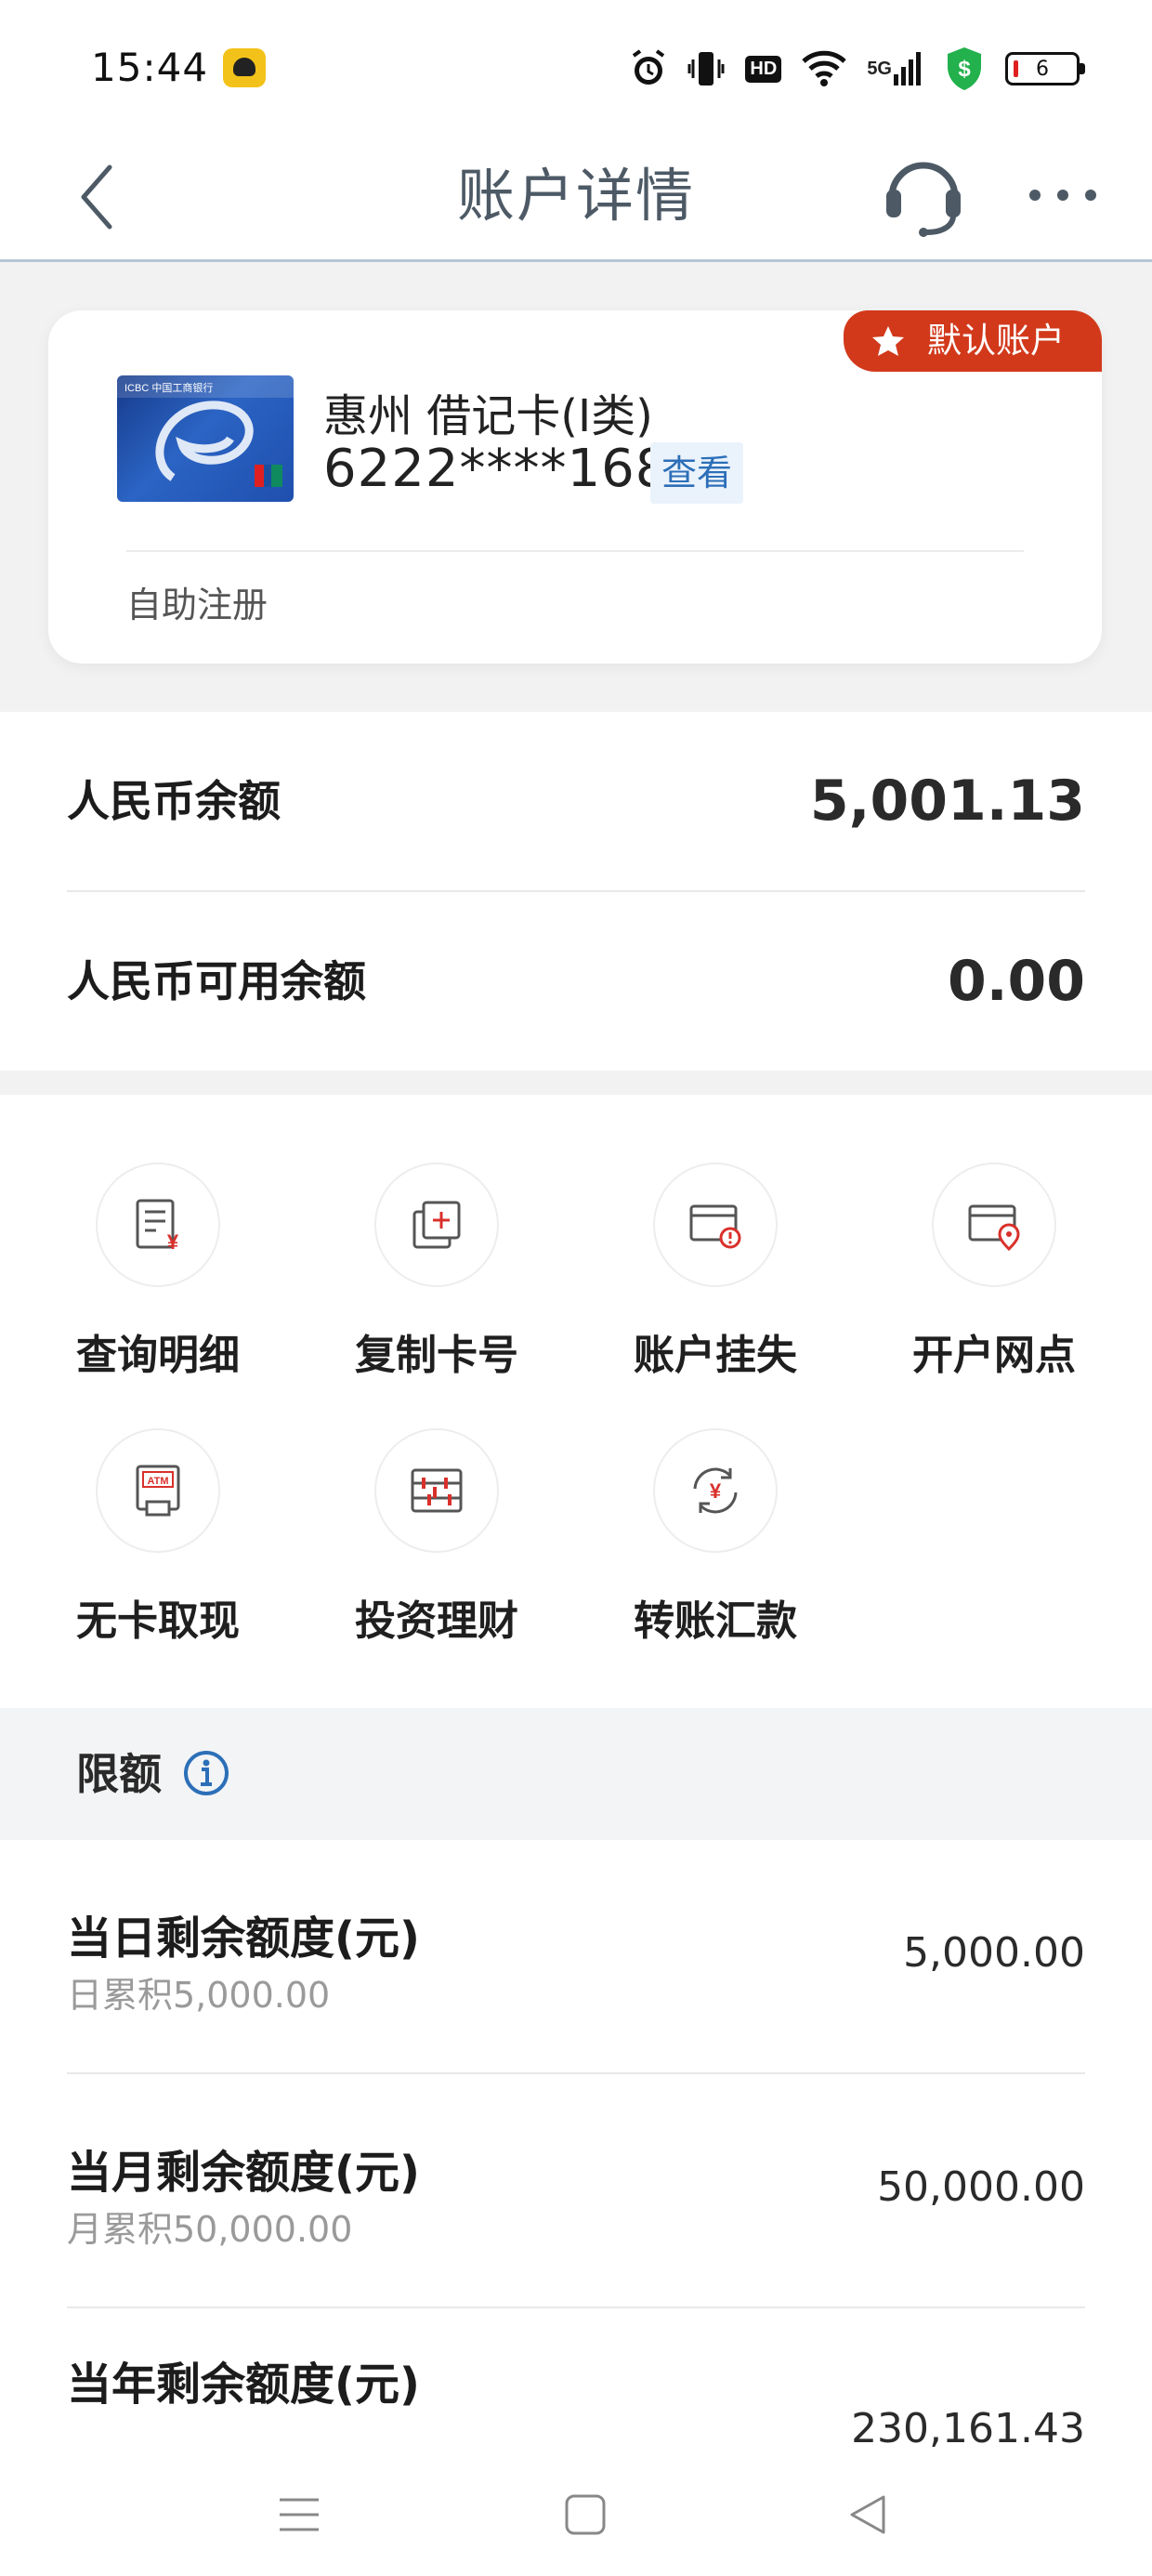  I want to click on rmb-balance-value: 5,001.13, so click(947, 801).